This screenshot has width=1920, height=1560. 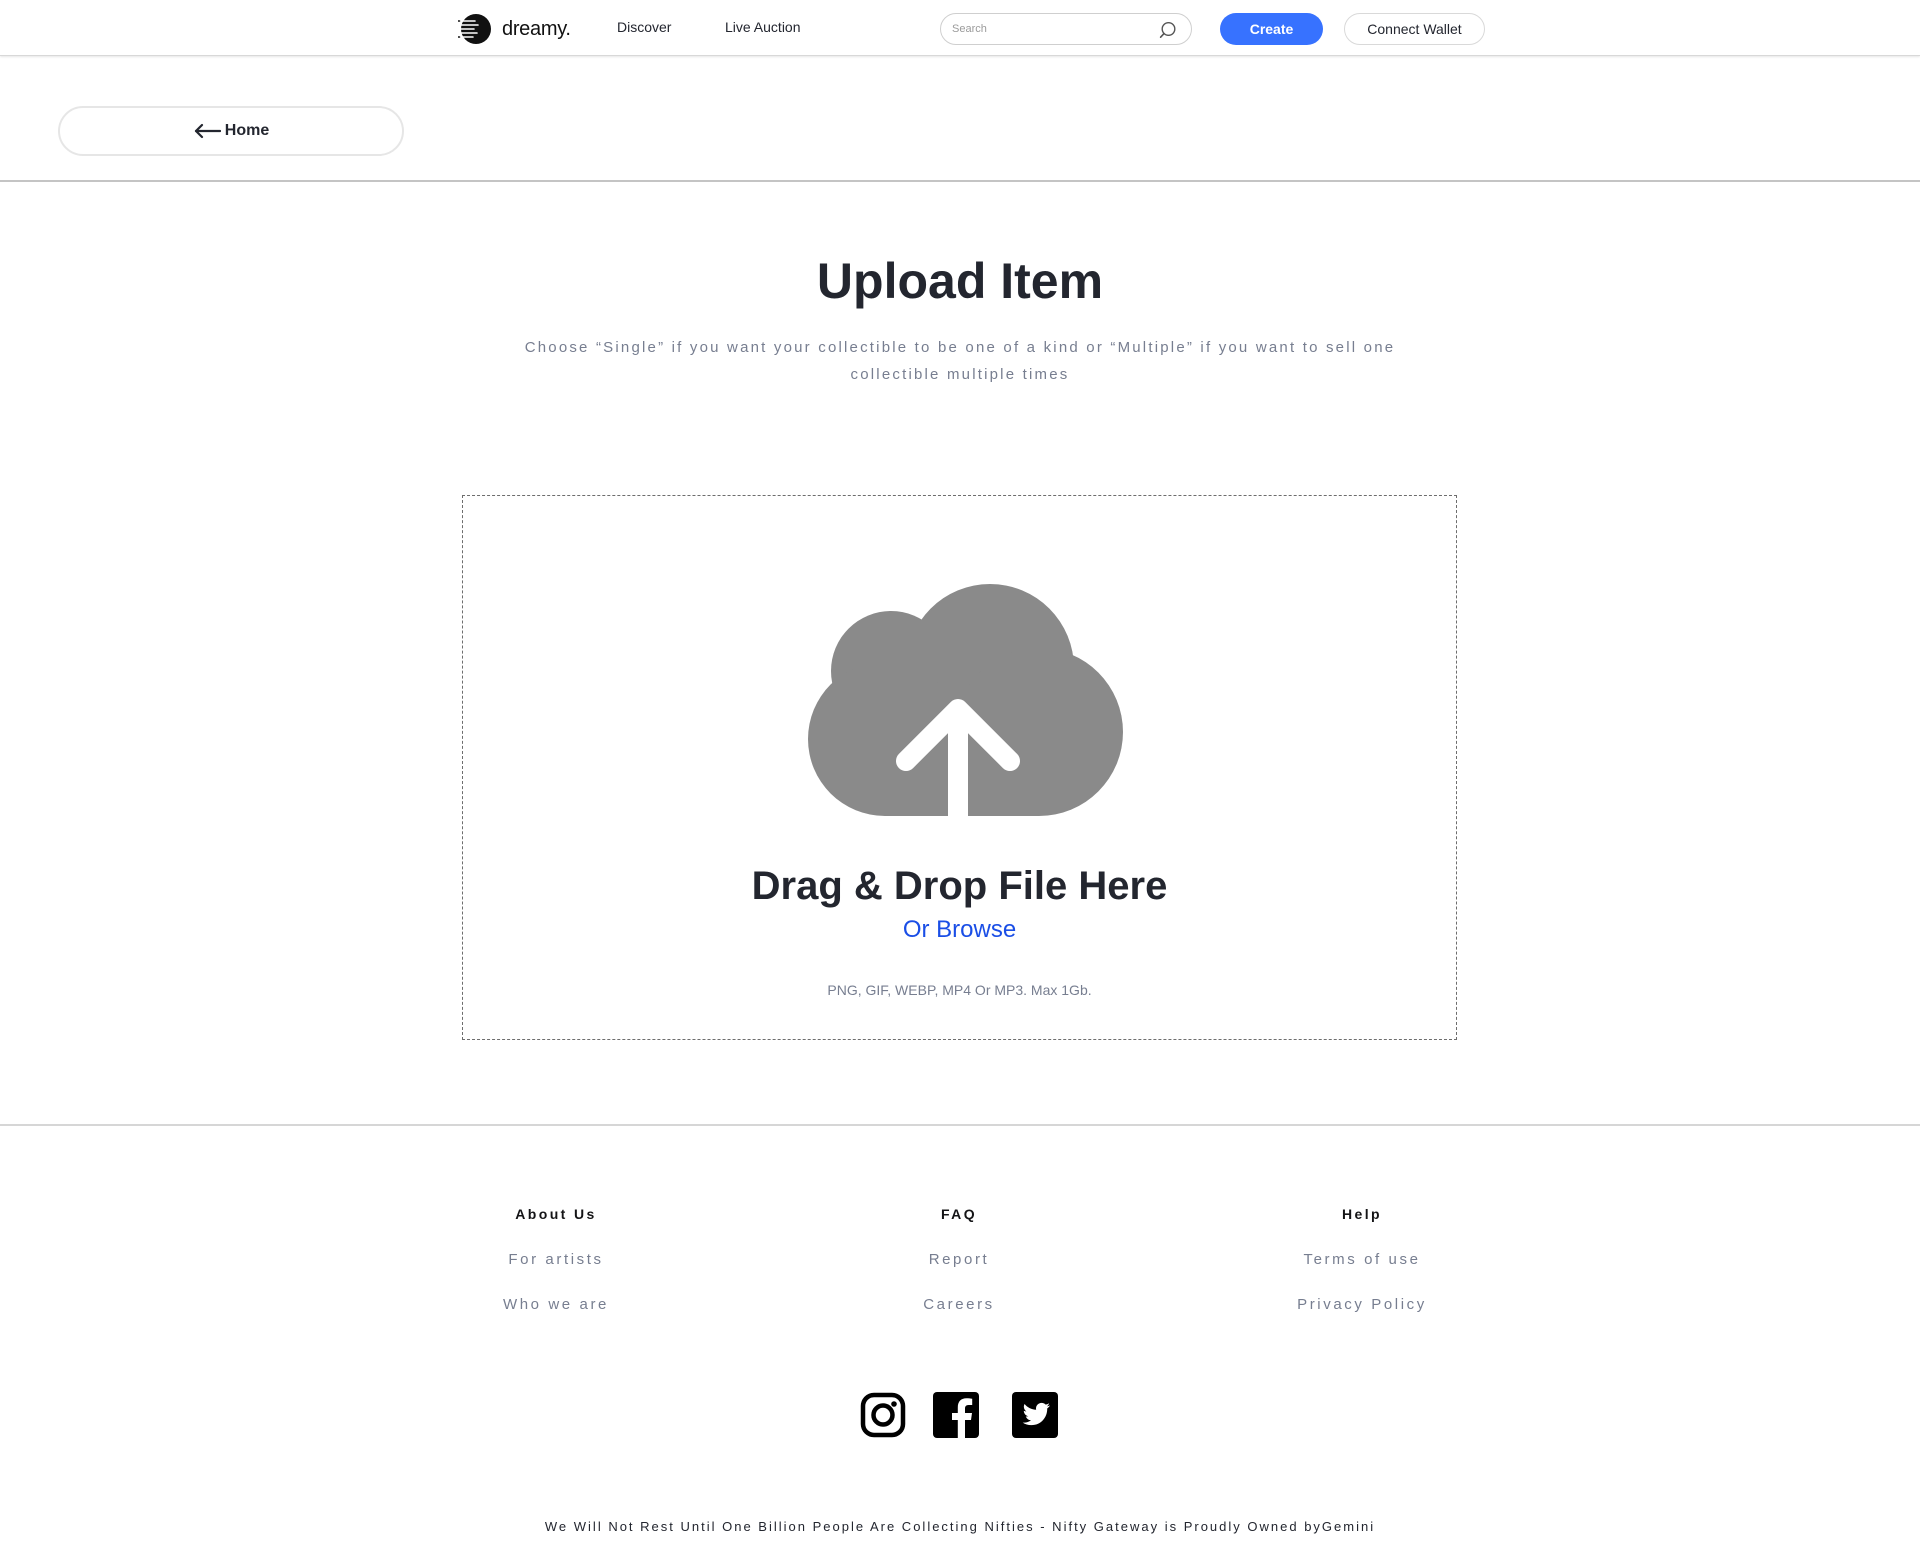 I want to click on brand-logo: dreamy., so click(x=514, y=29).